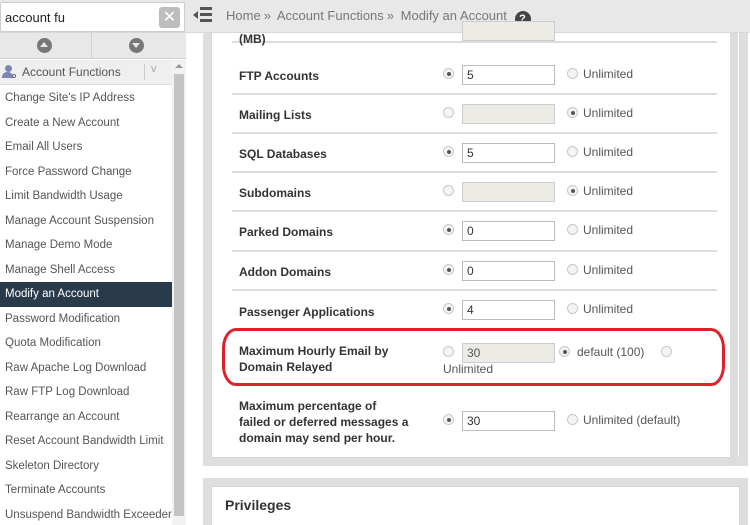 The width and height of the screenshot is (750, 525). What do you see at coordinates (508, 271) in the screenshot?
I see `addon-domains-input` at bounding box center [508, 271].